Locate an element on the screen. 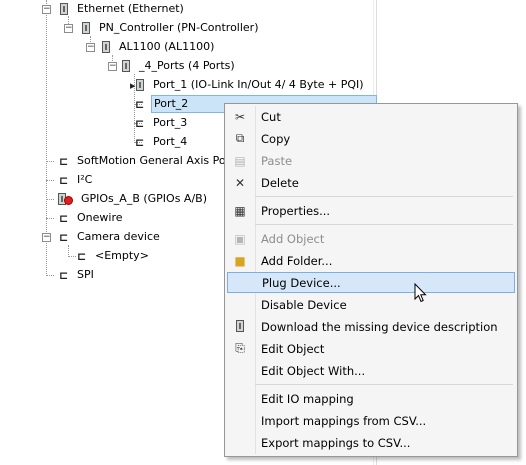 The width and height of the screenshot is (526, 465). tree-node-al1100: AL1100 (AL1100) is located at coordinates (157, 47).